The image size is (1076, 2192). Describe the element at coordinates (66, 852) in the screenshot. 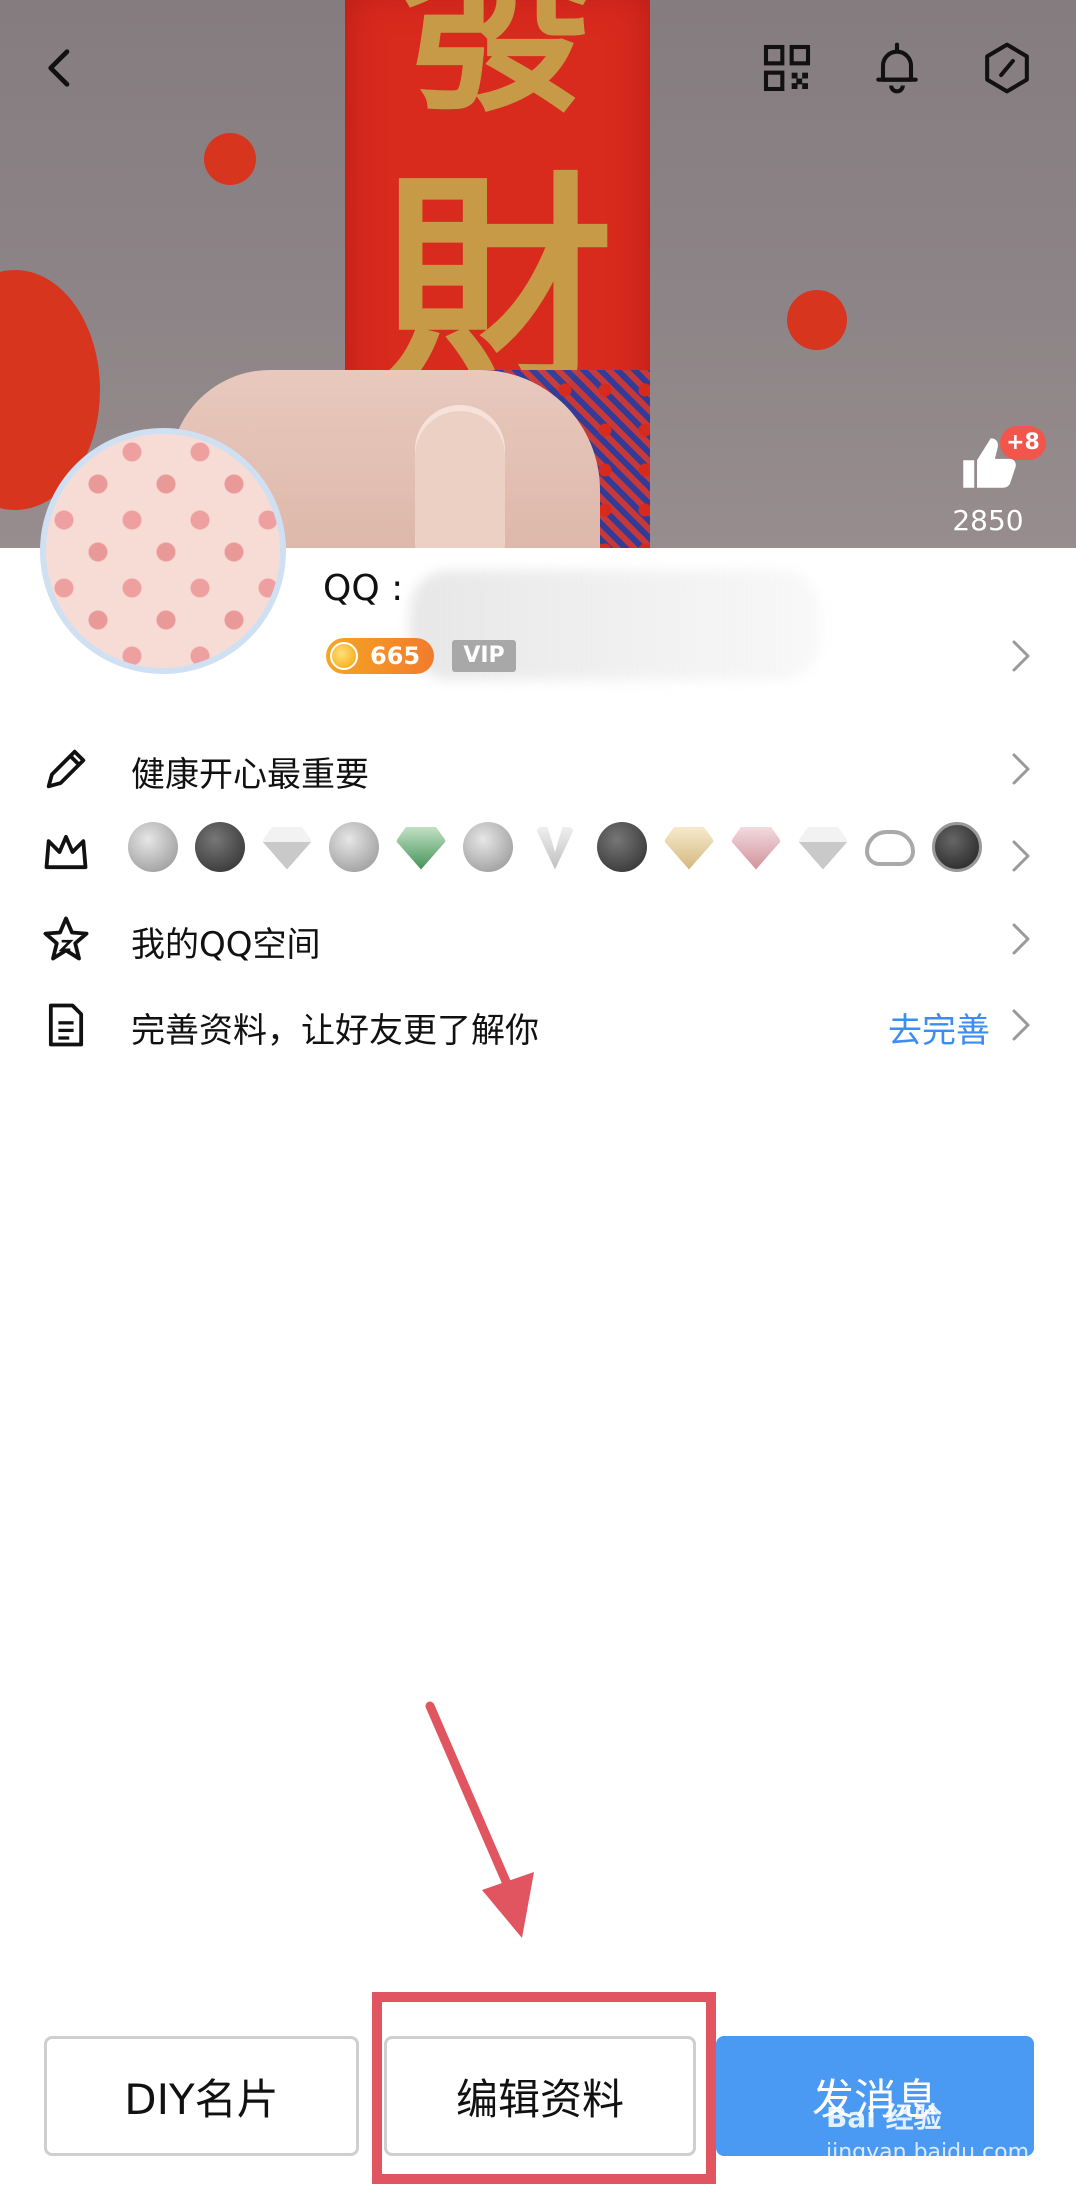

I see `crown-icon` at that location.